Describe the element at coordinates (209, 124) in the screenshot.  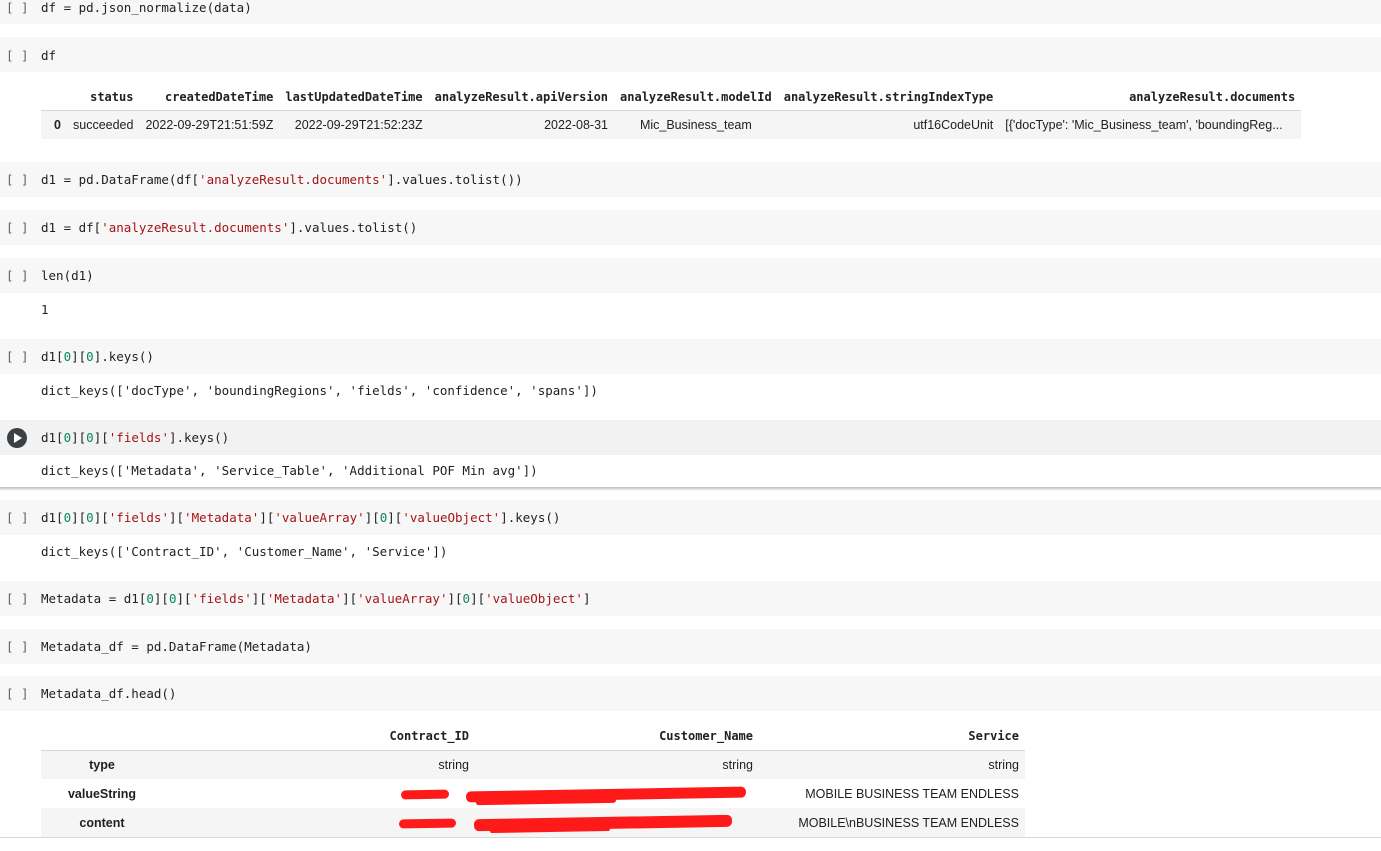
I see `table-cell: 2022-09-29T21:51:59Z` at that location.